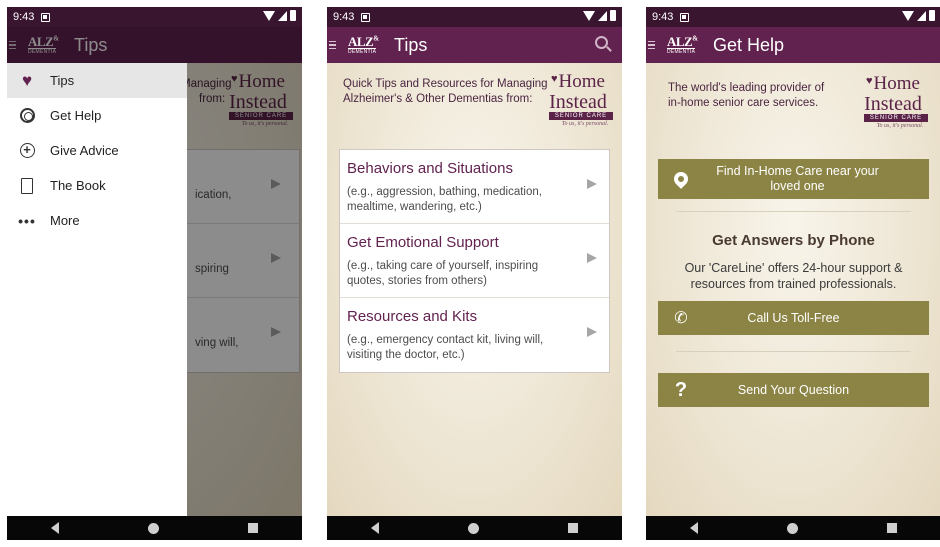  I want to click on location-pin-icon, so click(681, 179).